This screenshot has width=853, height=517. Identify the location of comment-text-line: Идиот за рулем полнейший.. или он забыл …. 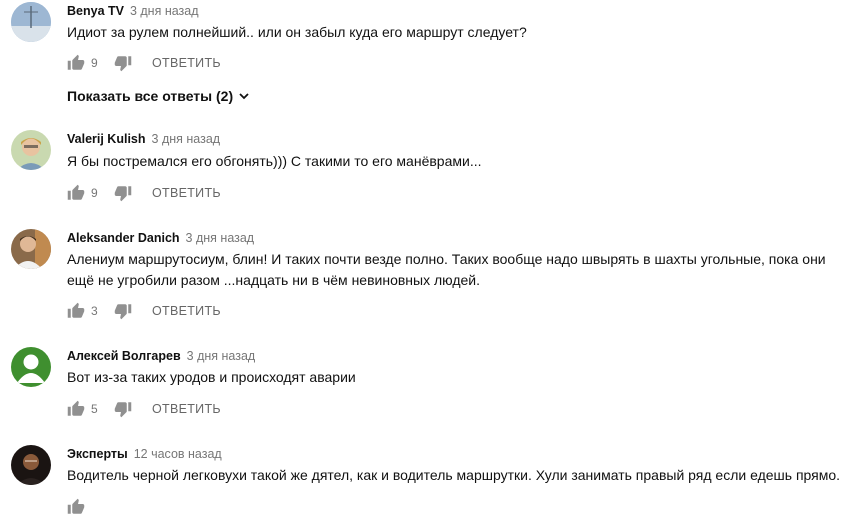
(297, 32).